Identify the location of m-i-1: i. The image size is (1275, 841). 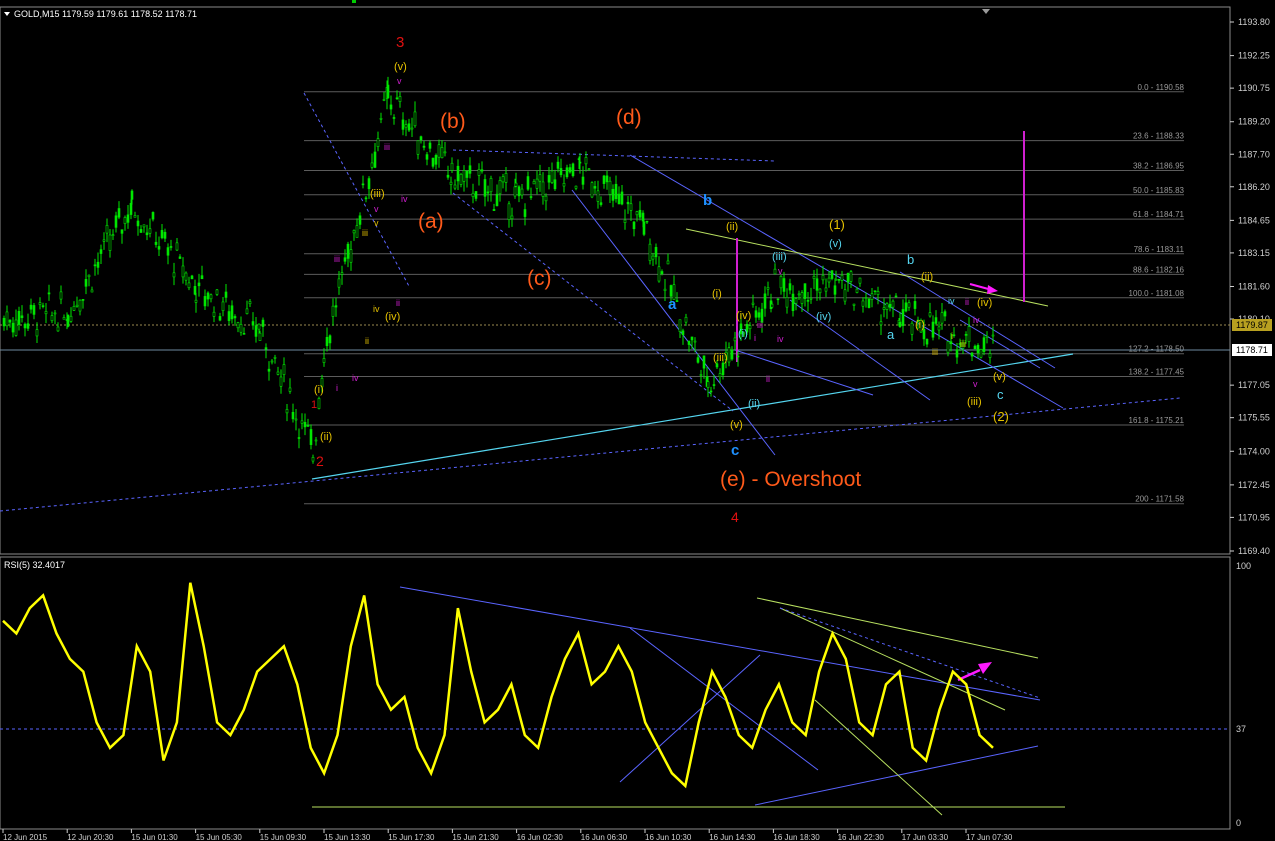
(337, 388).